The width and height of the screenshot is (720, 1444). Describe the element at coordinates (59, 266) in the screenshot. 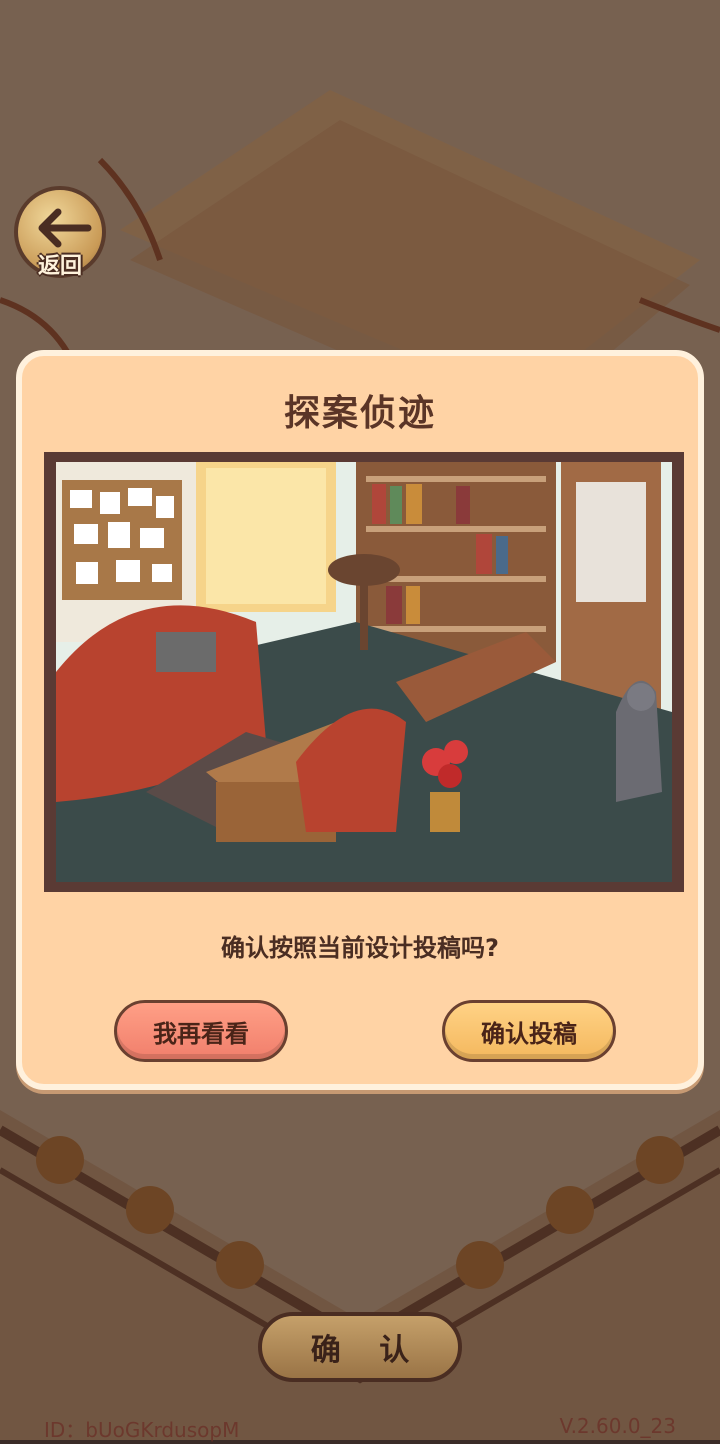

I see `back-label: 返回` at that location.